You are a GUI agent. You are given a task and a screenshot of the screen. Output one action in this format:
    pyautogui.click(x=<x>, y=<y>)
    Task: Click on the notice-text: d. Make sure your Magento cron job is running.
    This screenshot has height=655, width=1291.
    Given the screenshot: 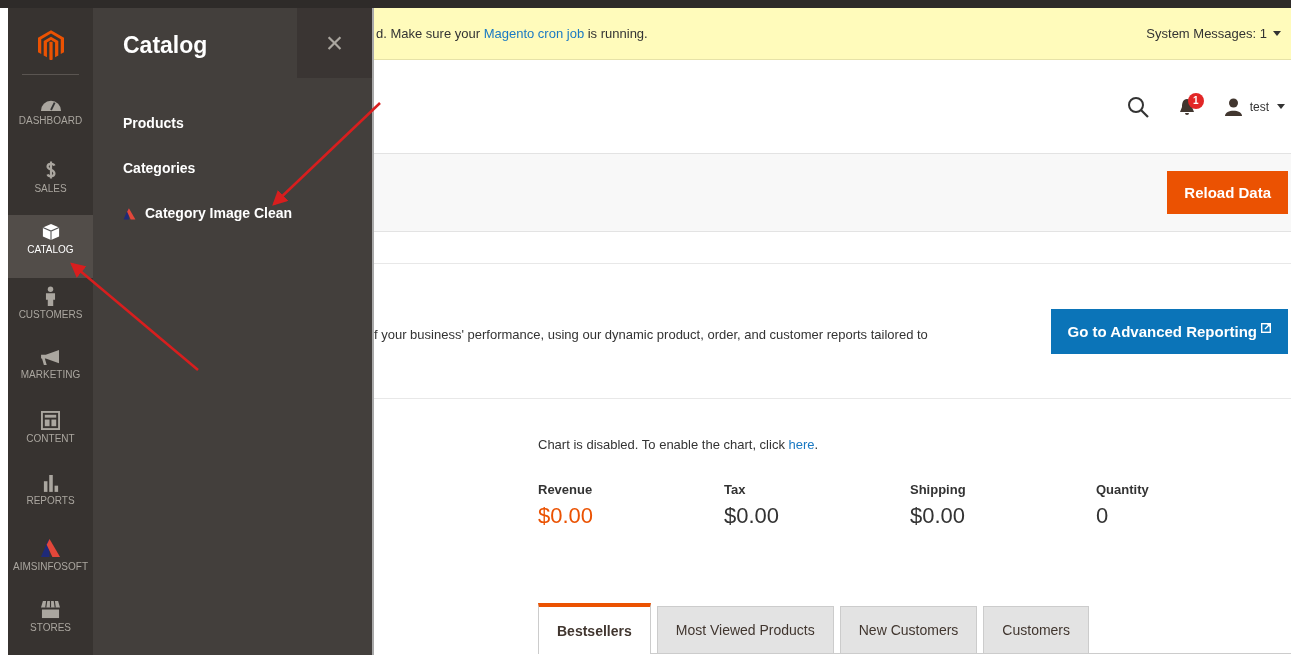 What is the action you would take?
    pyautogui.click(x=512, y=33)
    